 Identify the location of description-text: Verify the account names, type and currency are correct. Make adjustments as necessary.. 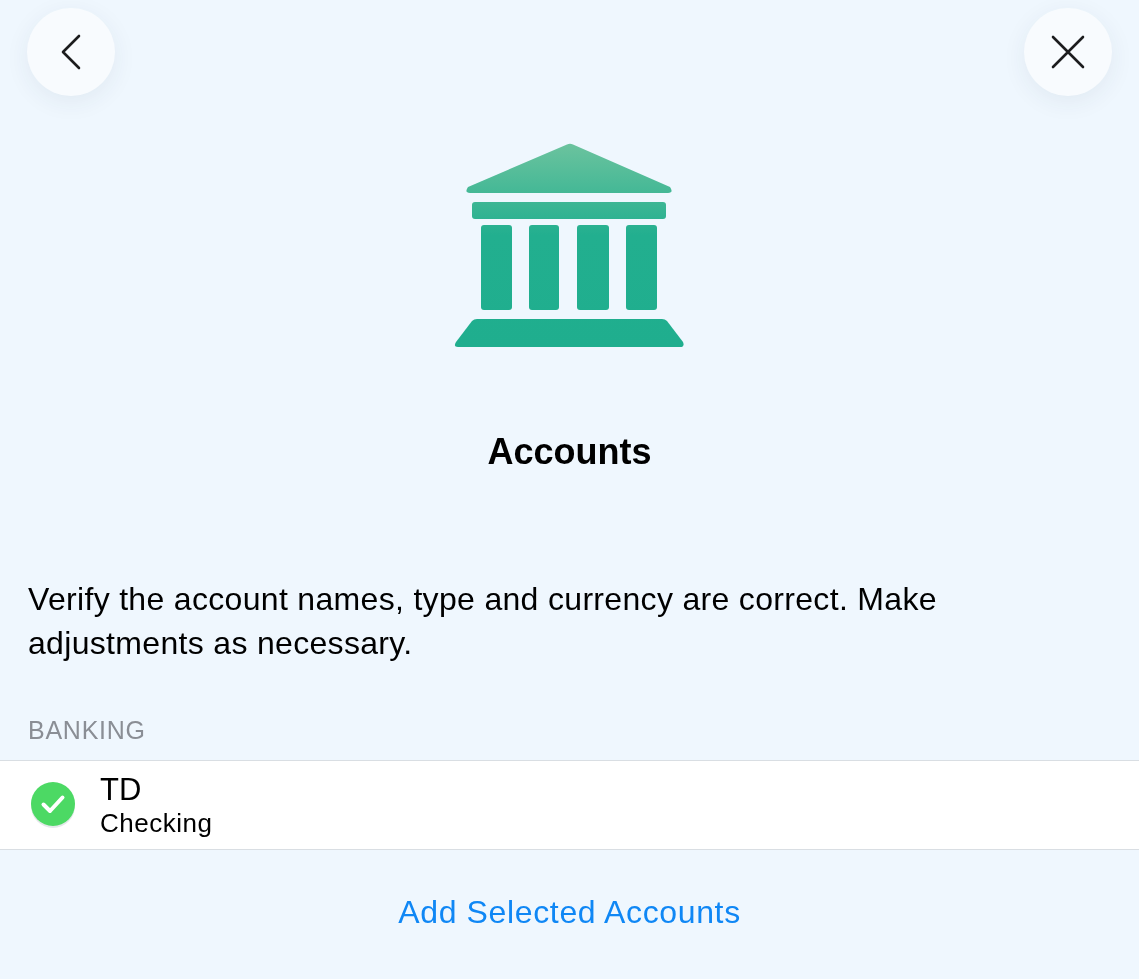
(483, 621).